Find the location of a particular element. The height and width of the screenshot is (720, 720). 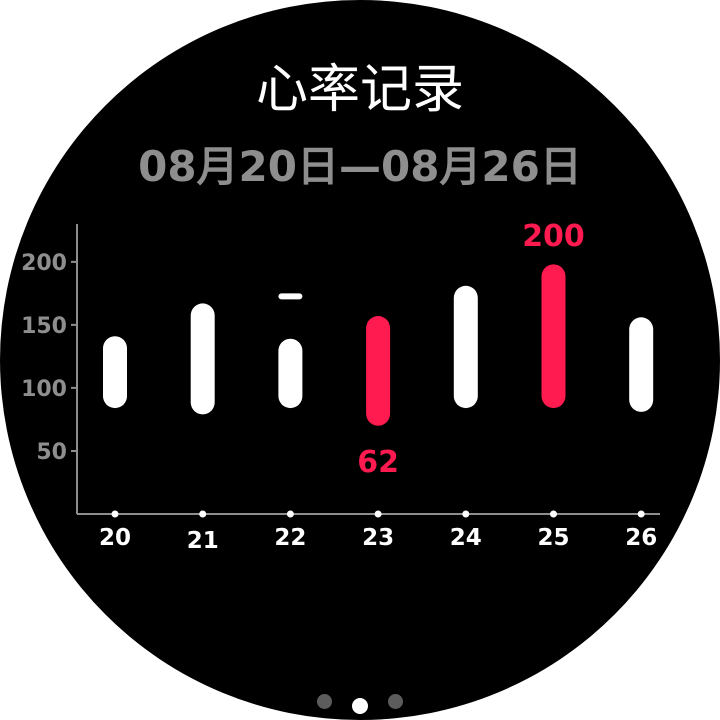

x-tick-label: 26 is located at coordinates (641, 538).